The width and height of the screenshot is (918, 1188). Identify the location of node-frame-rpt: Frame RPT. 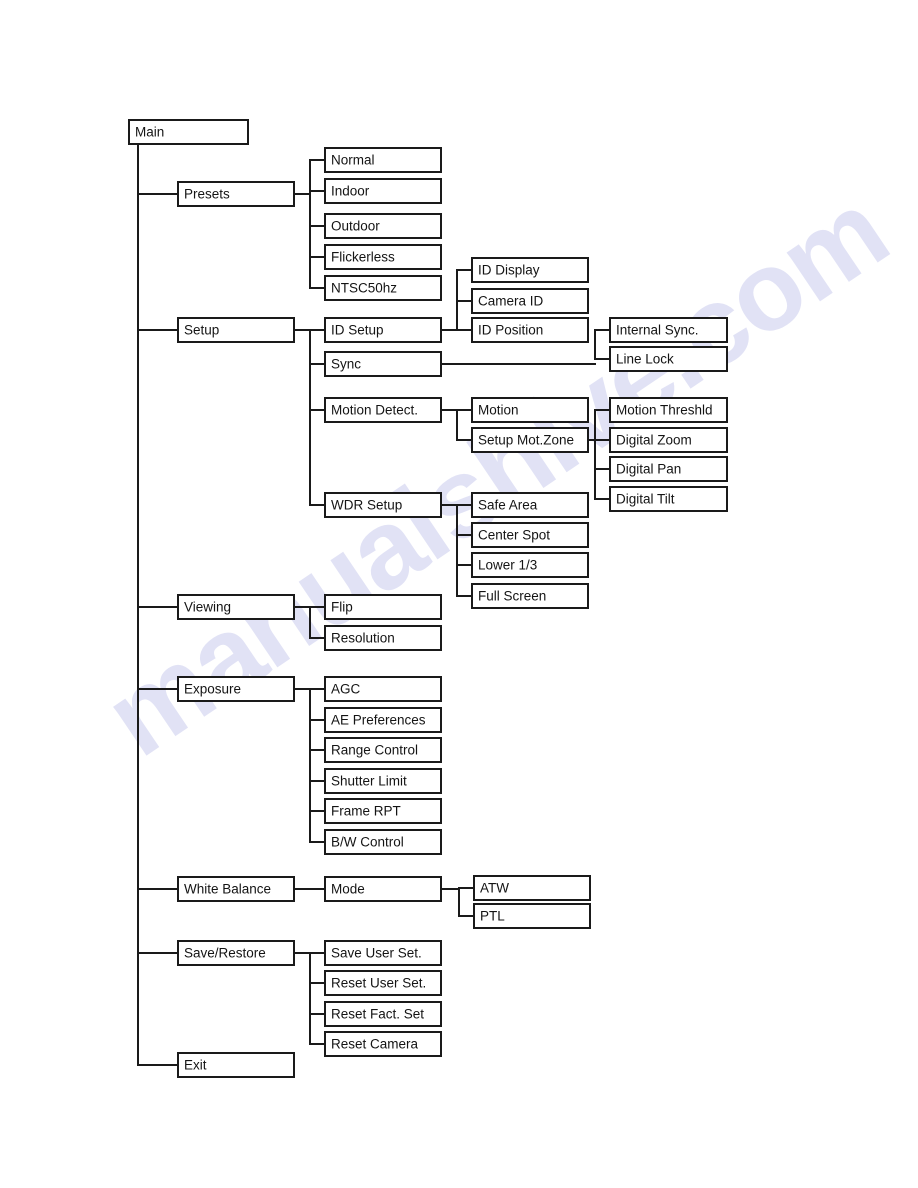
(383, 811).